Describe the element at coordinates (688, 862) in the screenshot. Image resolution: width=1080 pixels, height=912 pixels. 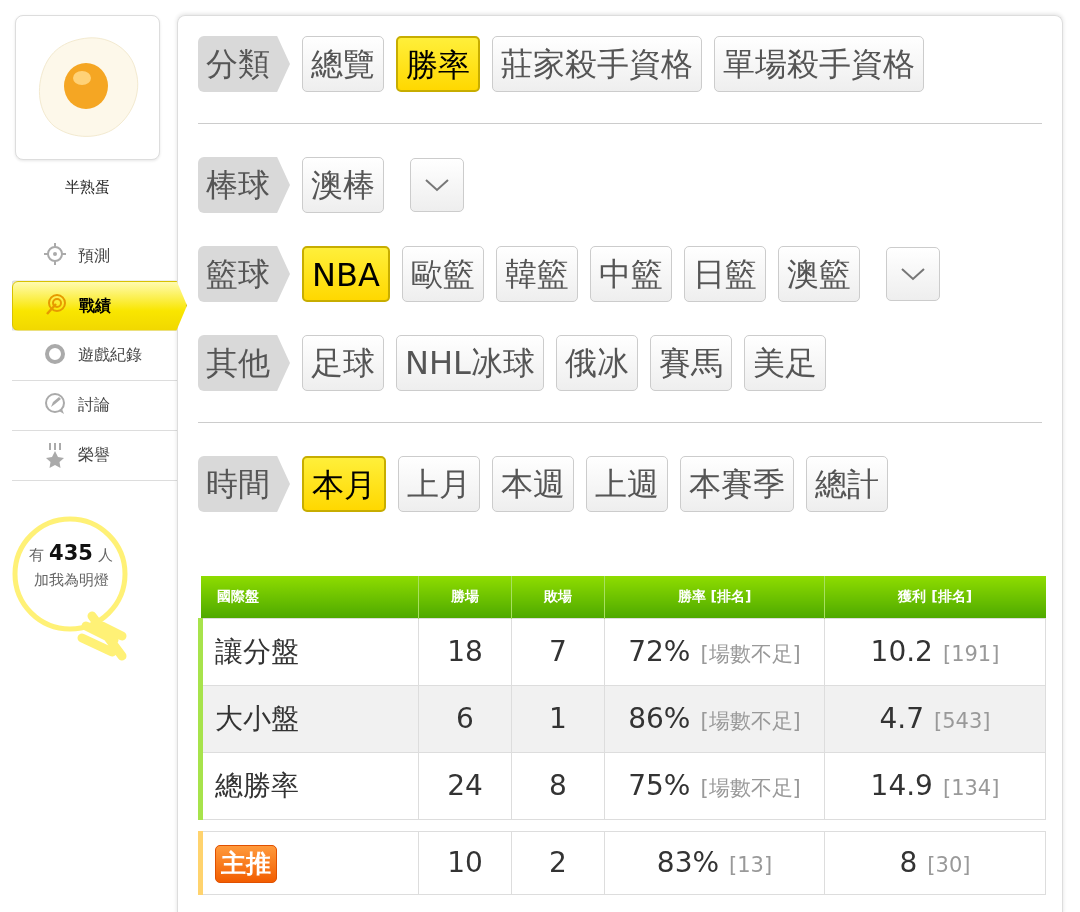
I see `cell-value: 83%` at that location.